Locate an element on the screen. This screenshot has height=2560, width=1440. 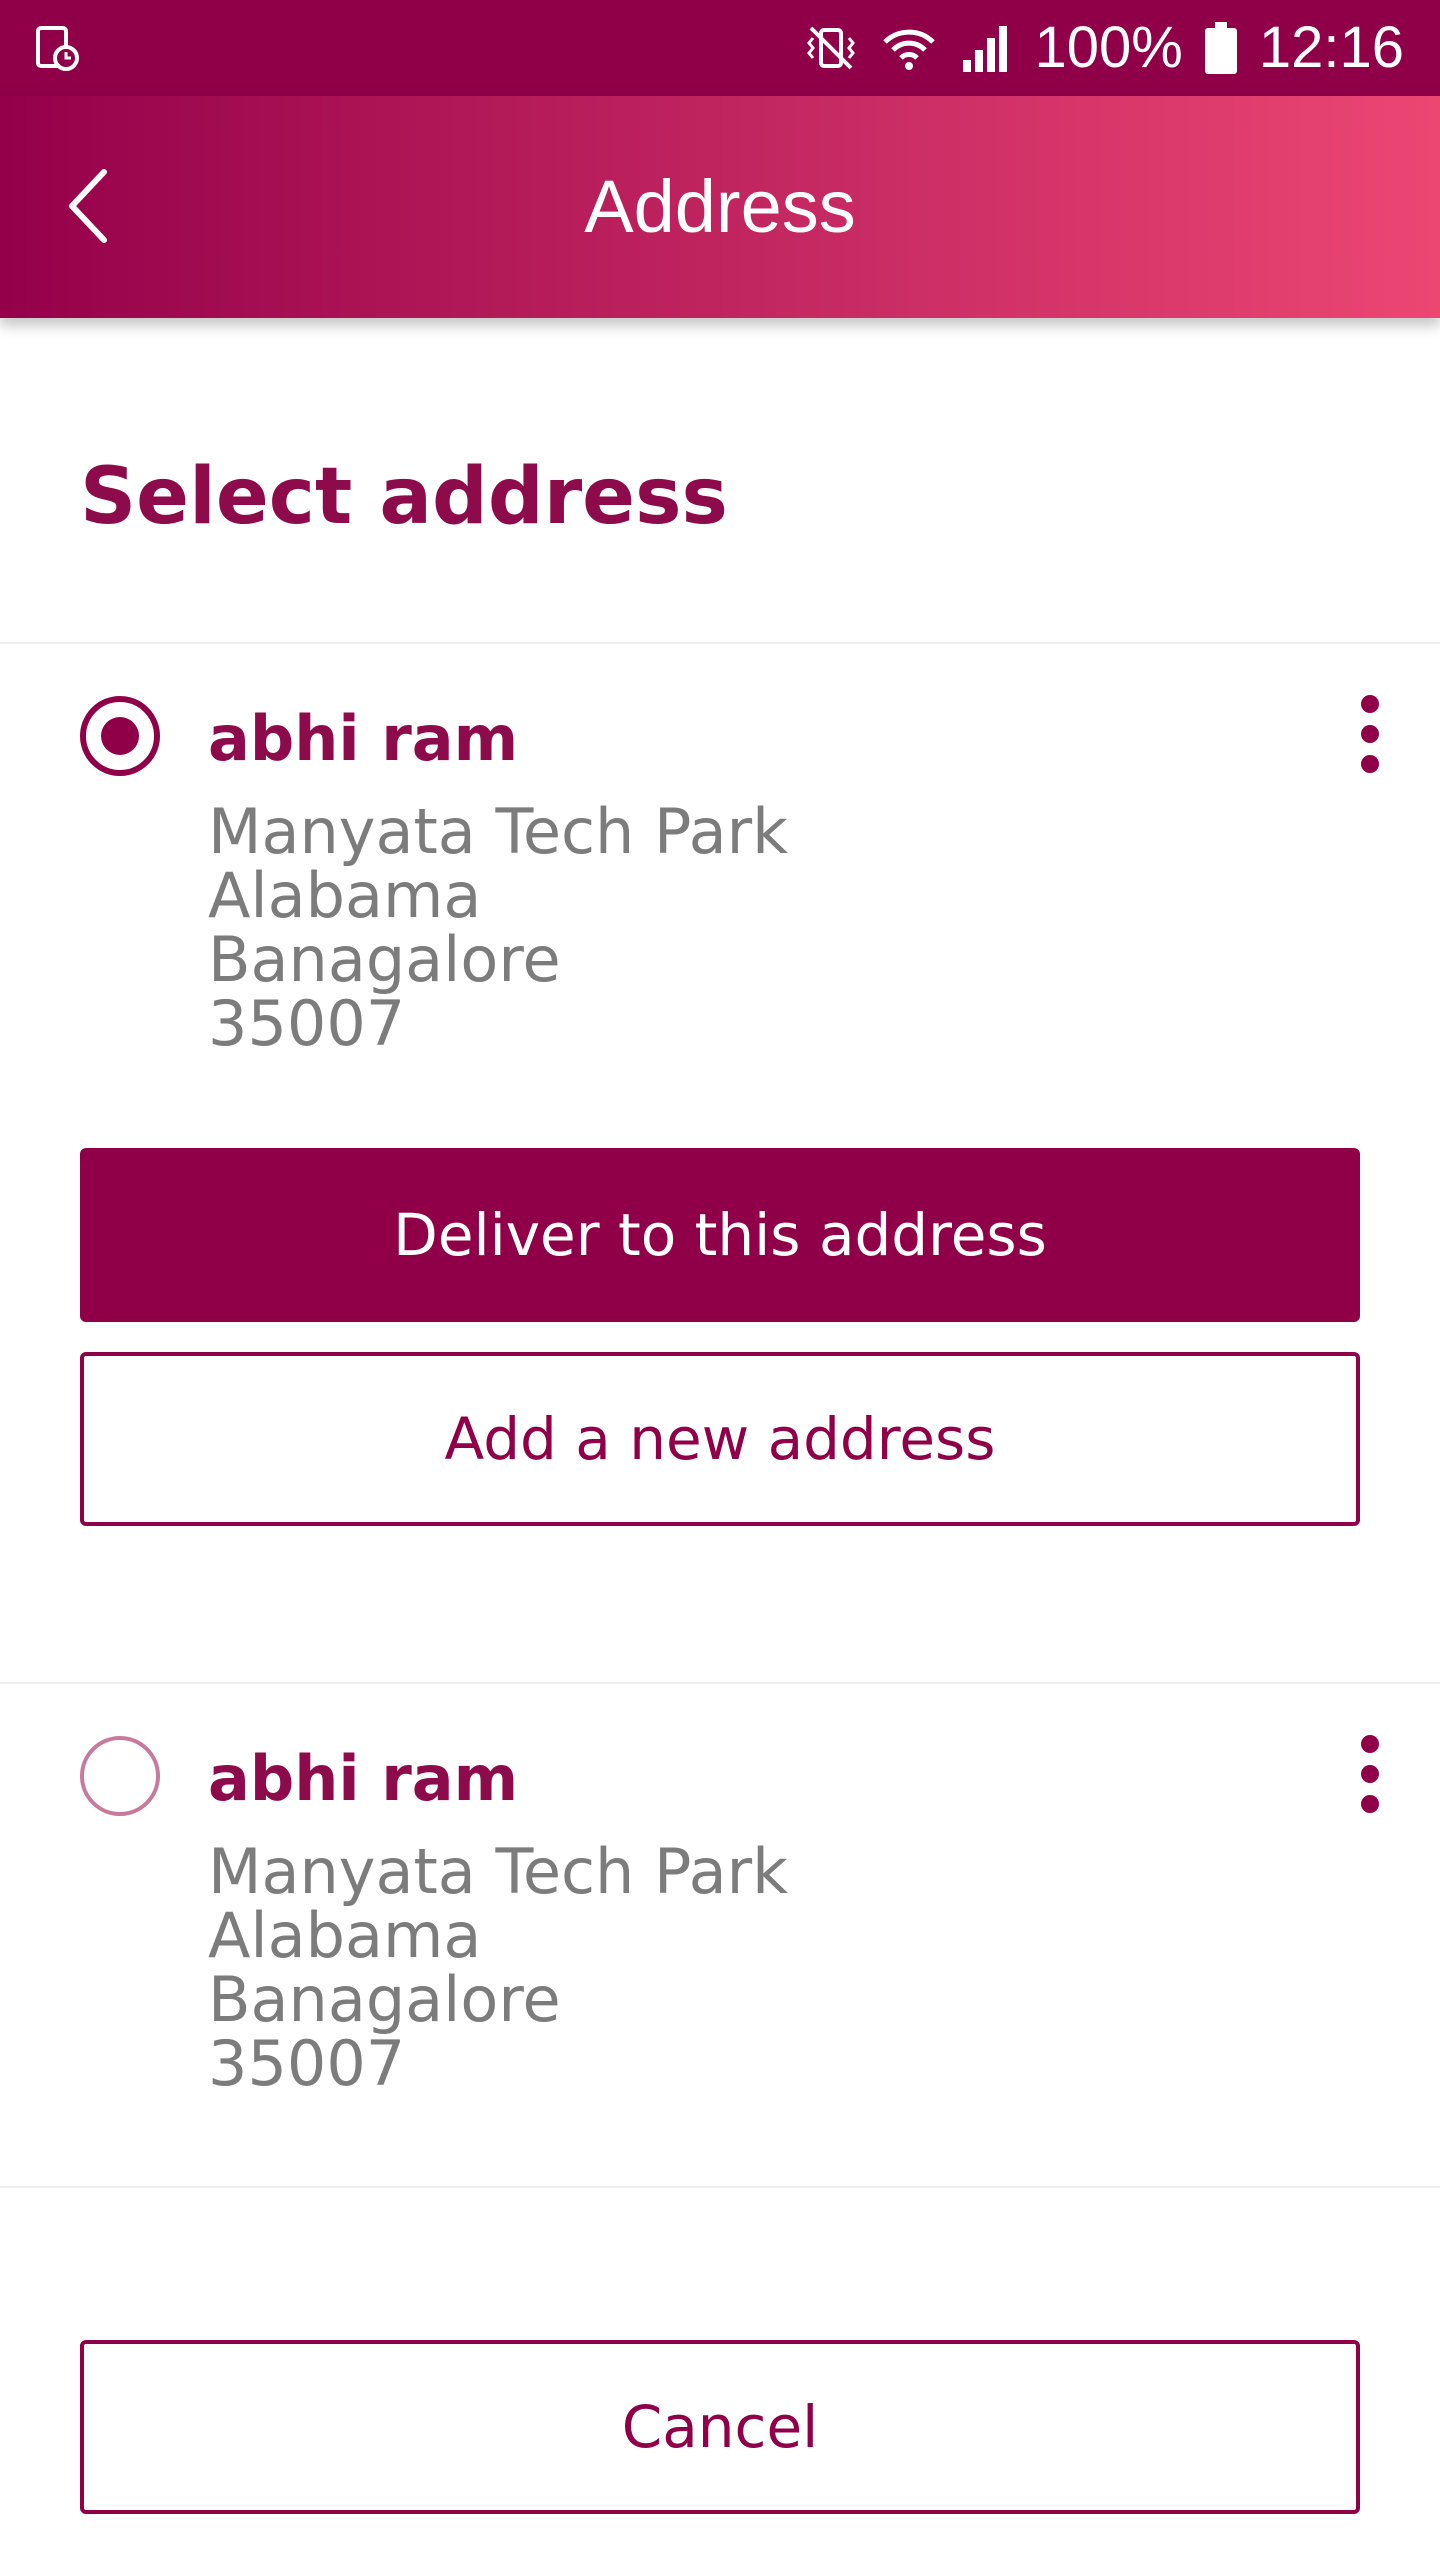
section-title: Select address is located at coordinates (404, 497).